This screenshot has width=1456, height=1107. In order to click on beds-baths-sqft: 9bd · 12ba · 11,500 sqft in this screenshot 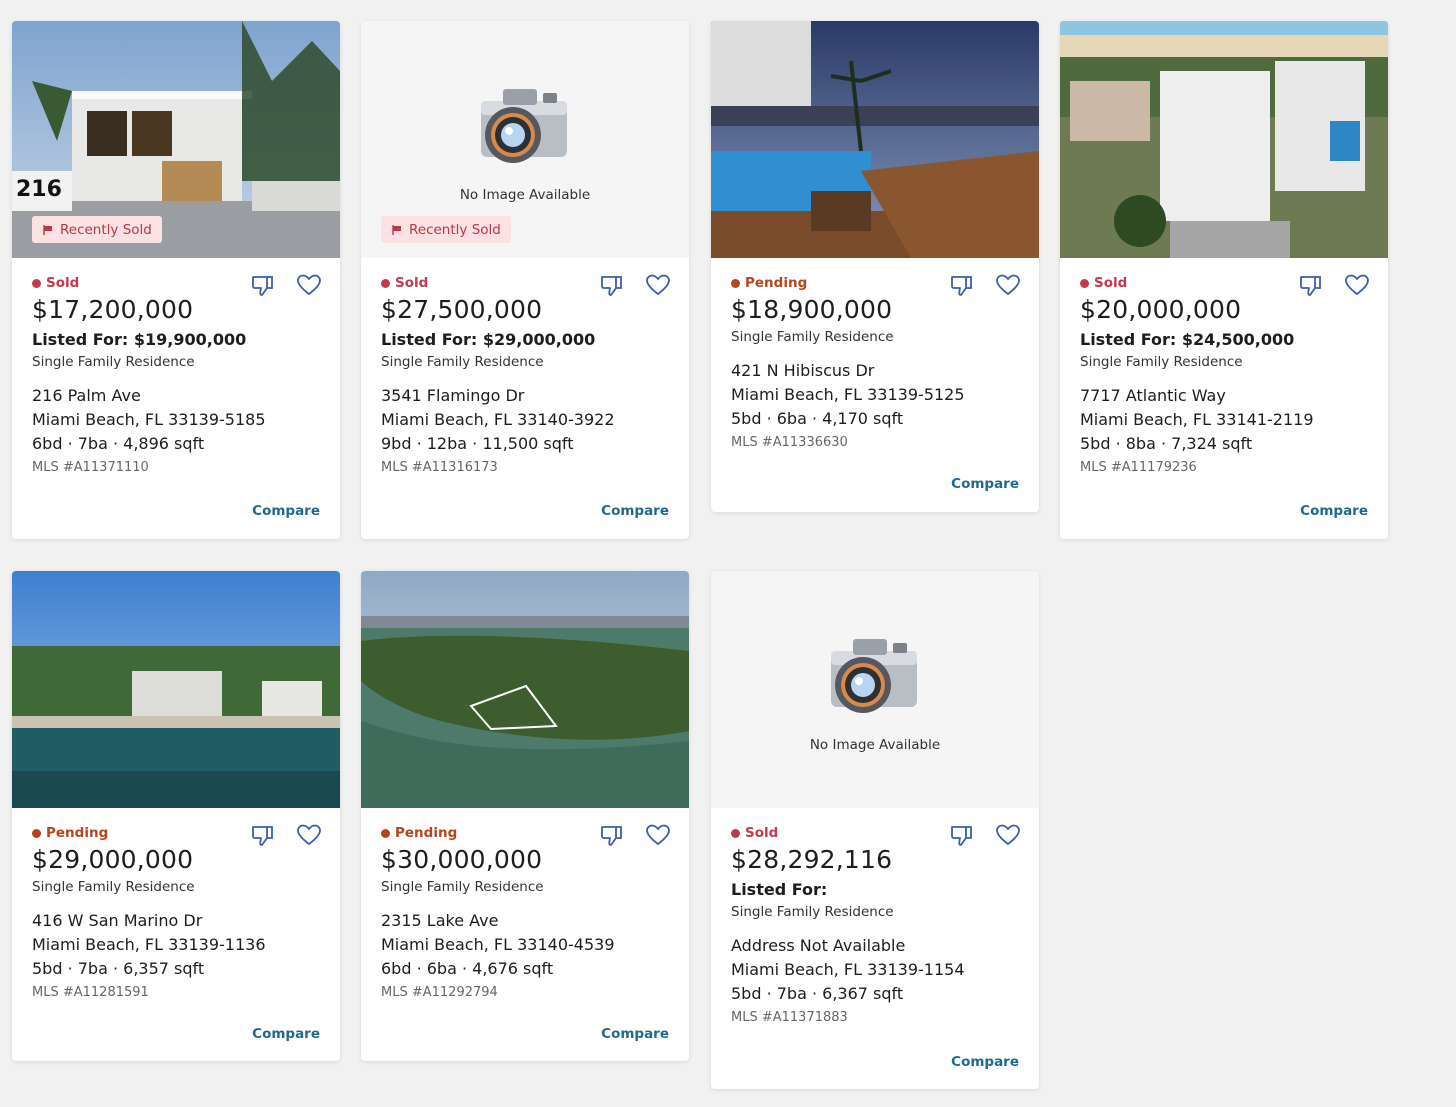, I will do `click(477, 443)`.